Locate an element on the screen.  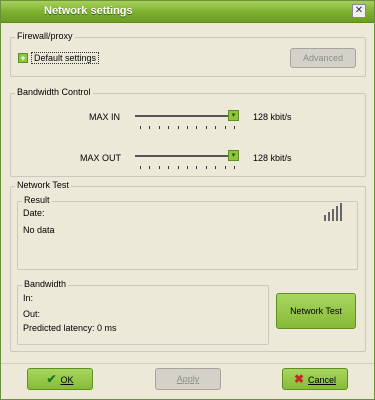
bandwidth-in-label: In: is located at coordinates (28, 298).